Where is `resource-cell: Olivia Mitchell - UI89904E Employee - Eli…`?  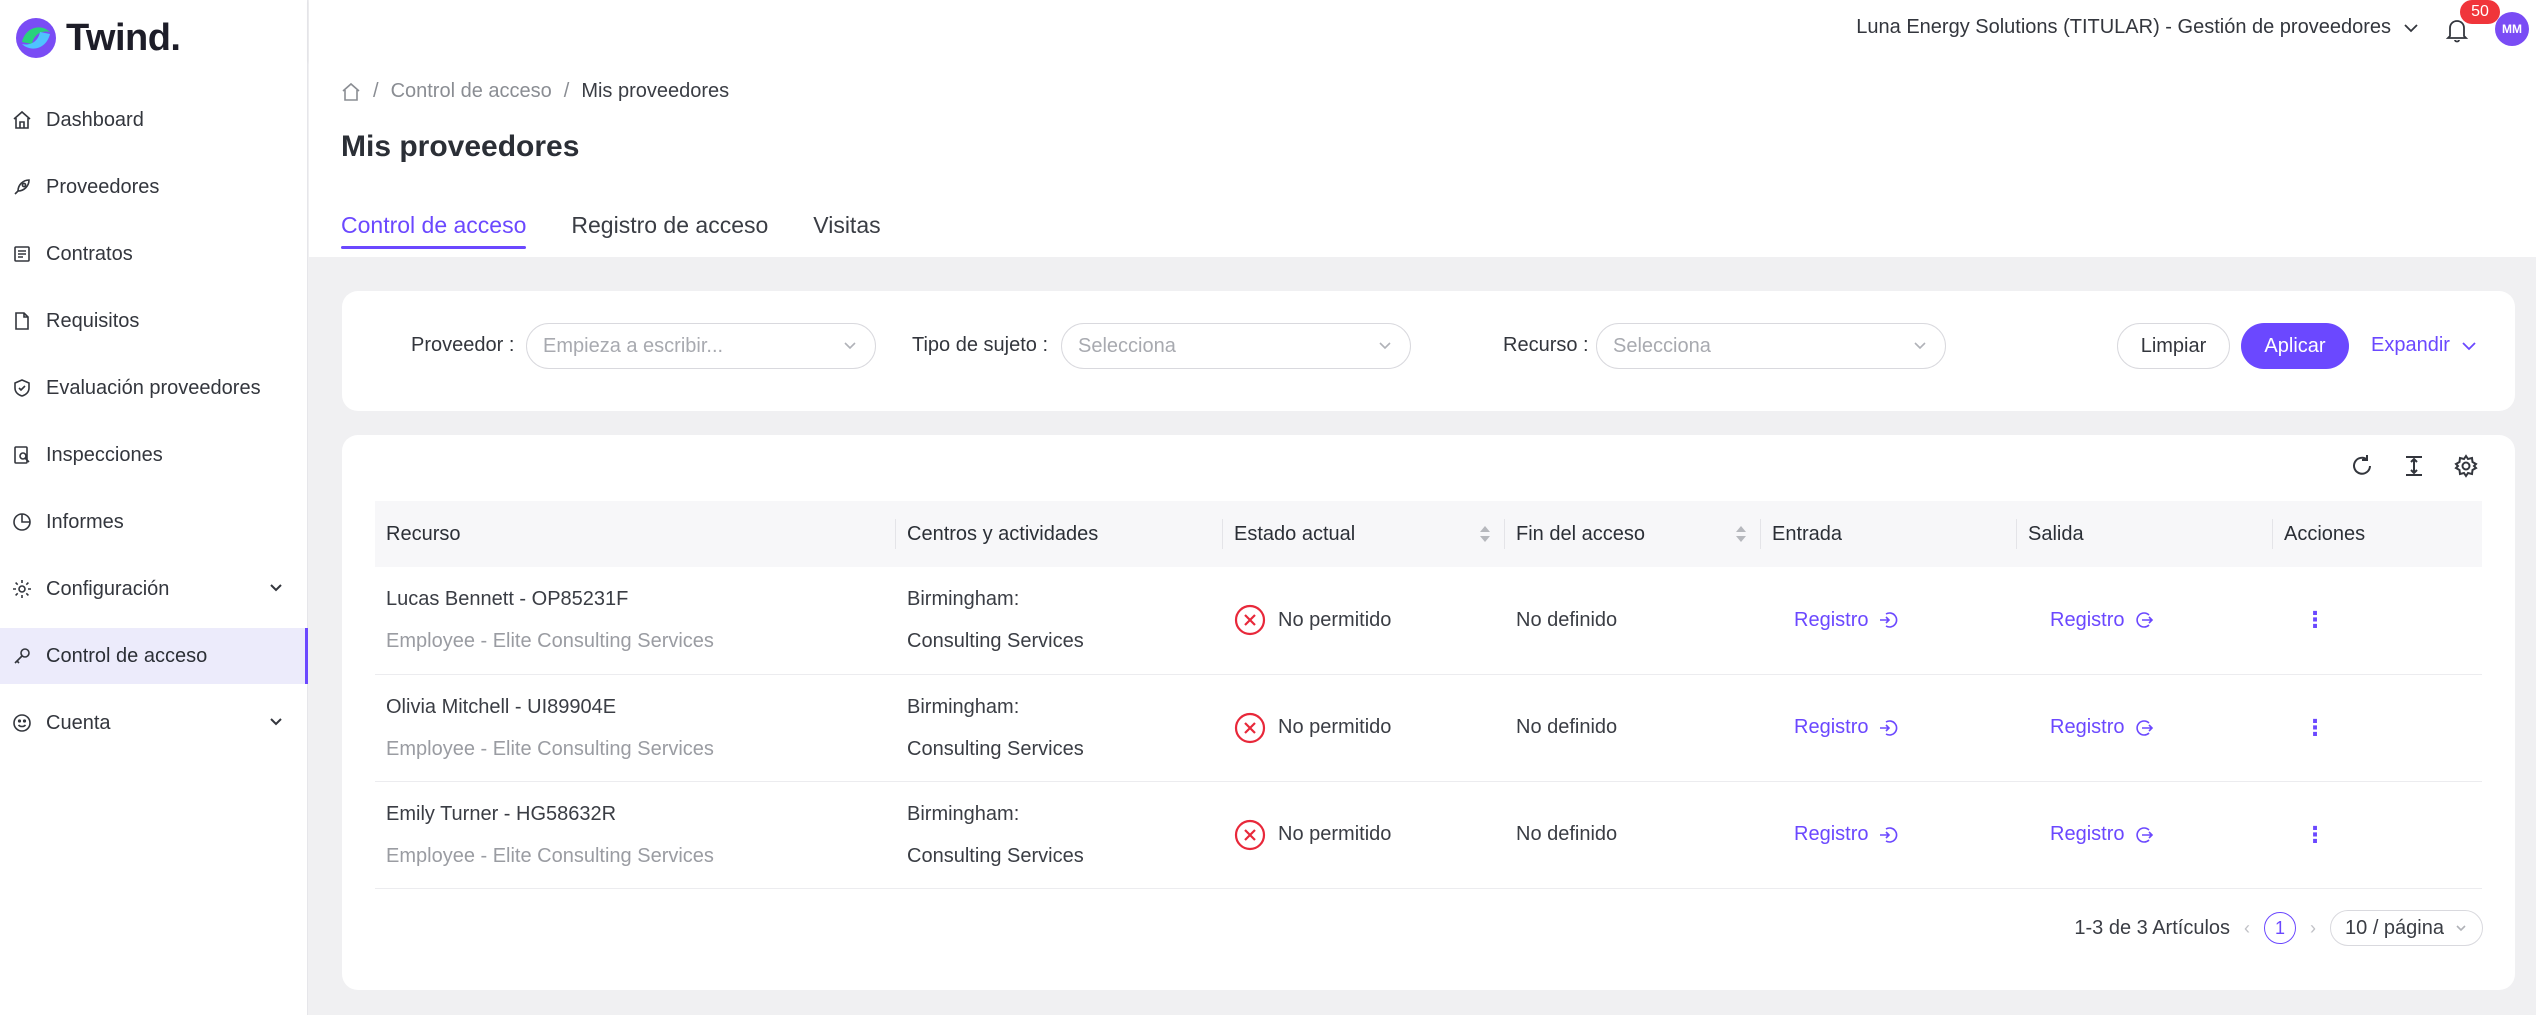 resource-cell: Olivia Mitchell - UI89904E Employee - Eli… is located at coordinates (635, 728).